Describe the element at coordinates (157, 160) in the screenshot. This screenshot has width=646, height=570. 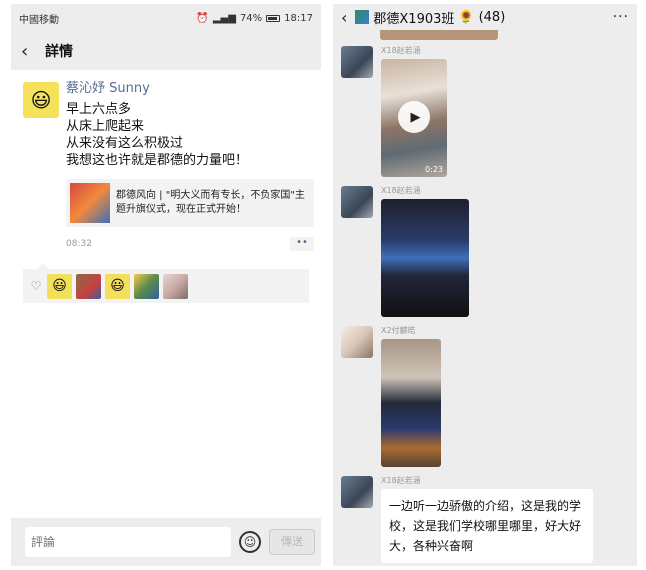
I see `post-line: 我想这也许就是郡德的力量吧！` at that location.